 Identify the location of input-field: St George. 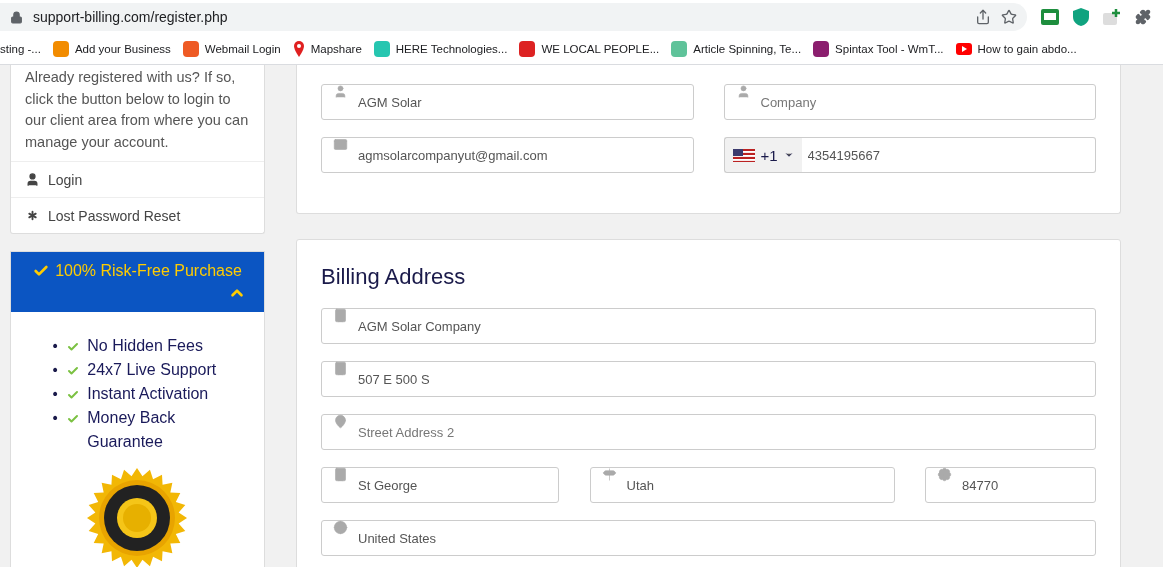
(440, 485).